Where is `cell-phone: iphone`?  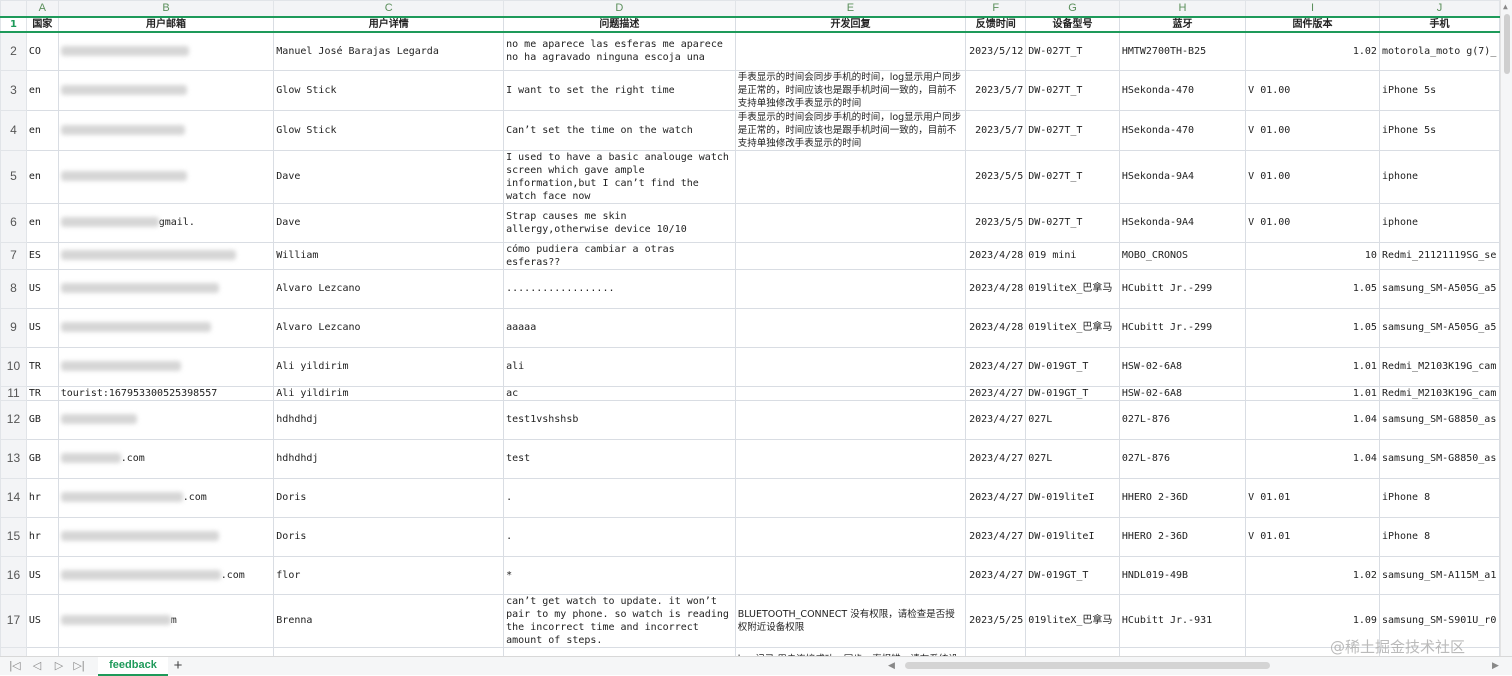
cell-phone: iphone is located at coordinates (1439, 176).